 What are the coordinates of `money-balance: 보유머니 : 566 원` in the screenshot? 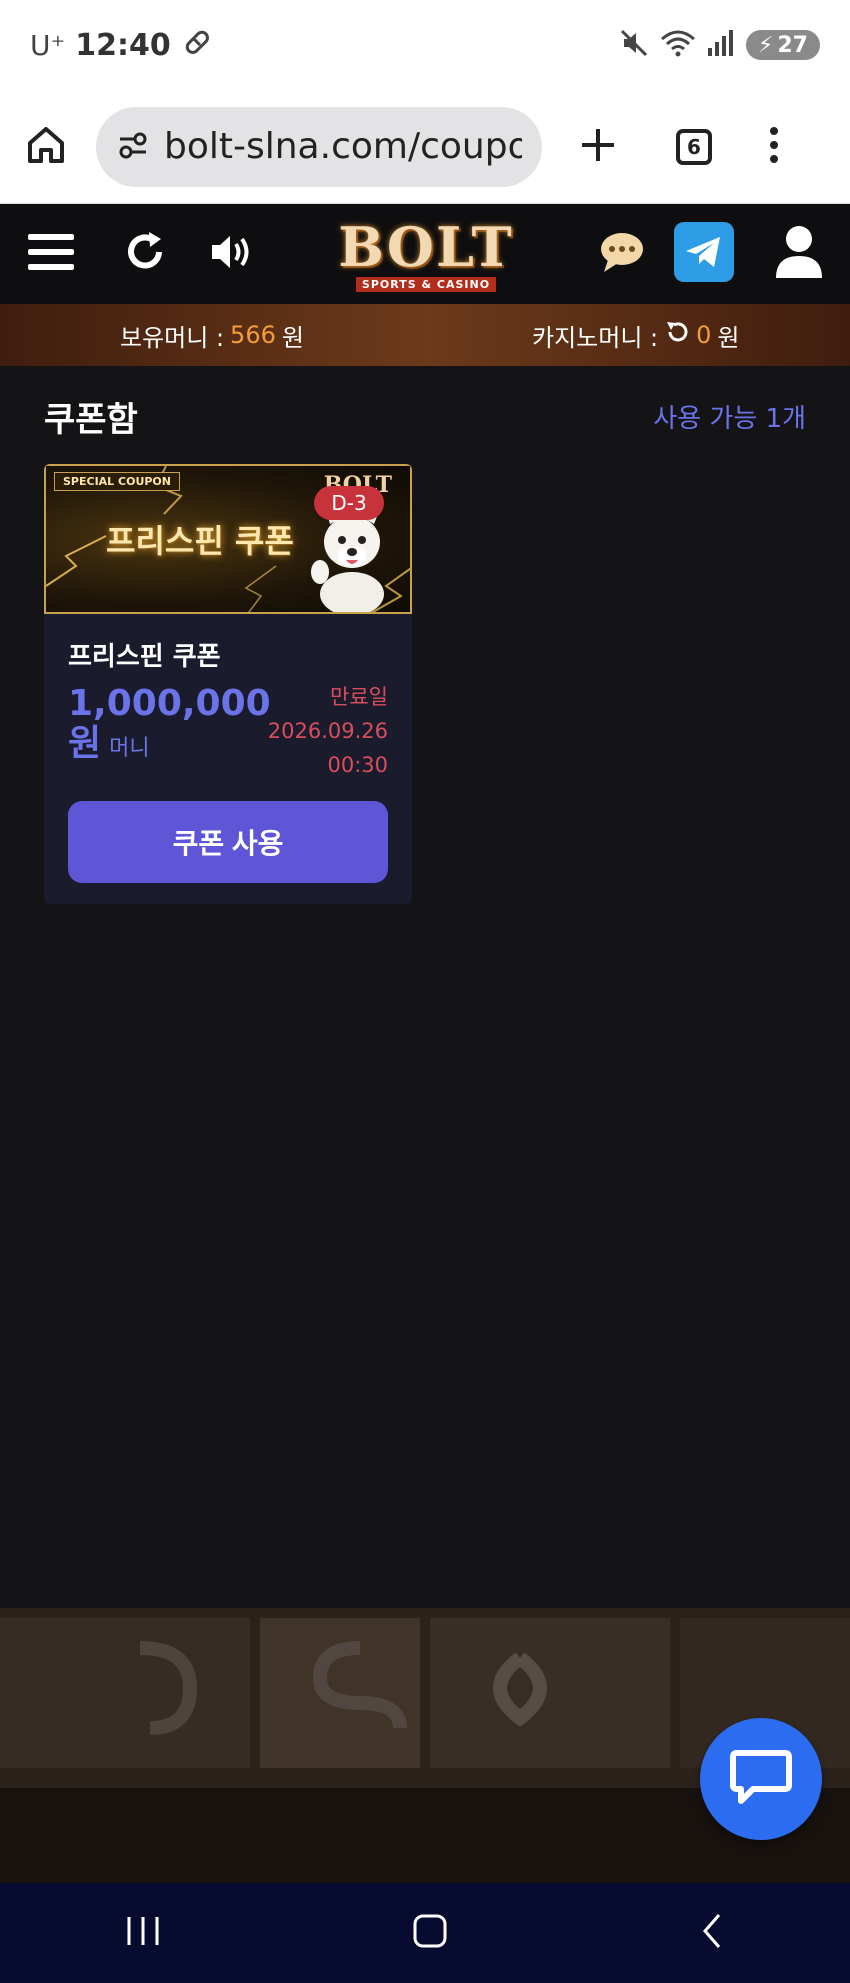 It's located at (212, 335).